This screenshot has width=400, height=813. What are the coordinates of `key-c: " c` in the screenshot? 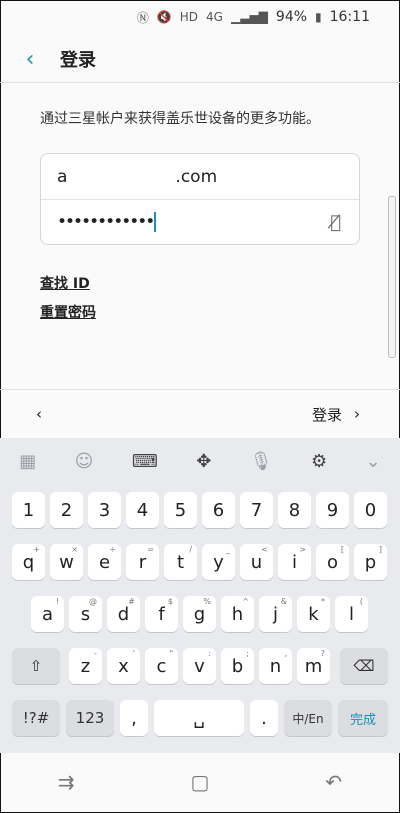 It's located at (161, 666).